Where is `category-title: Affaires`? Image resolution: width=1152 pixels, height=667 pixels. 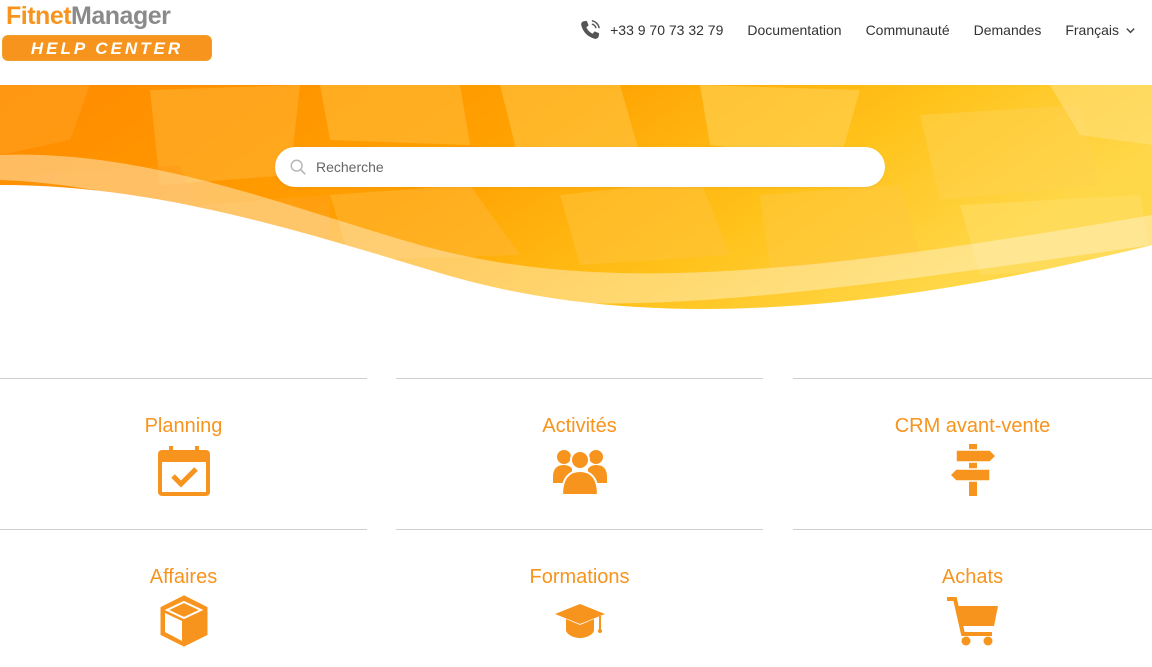 category-title: Affaires is located at coordinates (183, 577).